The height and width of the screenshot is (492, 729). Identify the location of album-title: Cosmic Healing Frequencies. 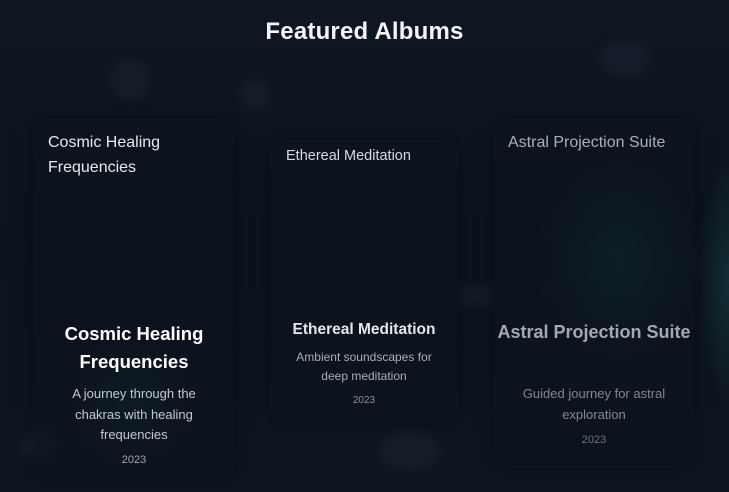
(134, 348).